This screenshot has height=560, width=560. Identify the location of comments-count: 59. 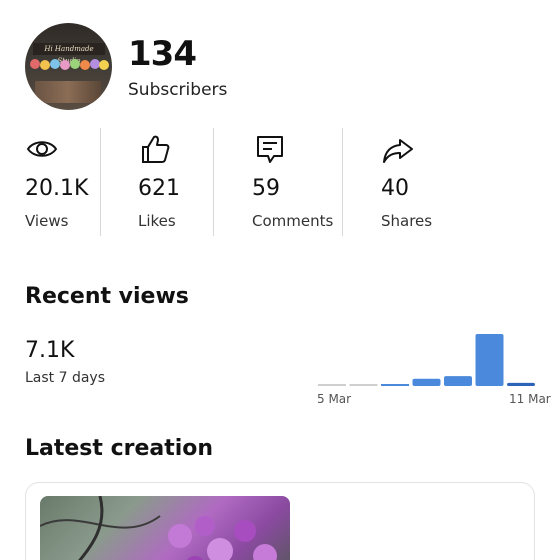
(266, 188).